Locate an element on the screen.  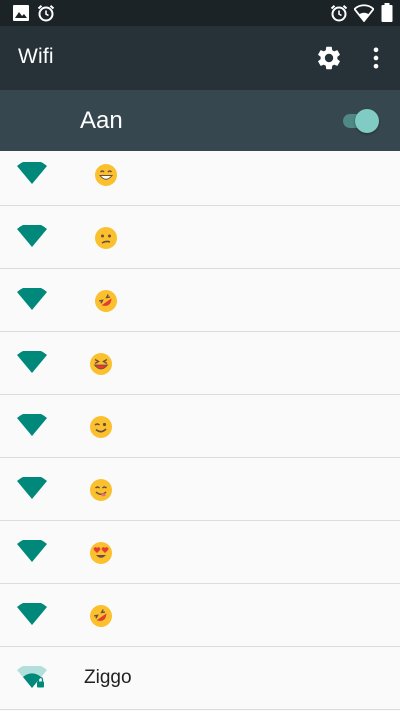
confused-face-emoji is located at coordinates (106, 238).